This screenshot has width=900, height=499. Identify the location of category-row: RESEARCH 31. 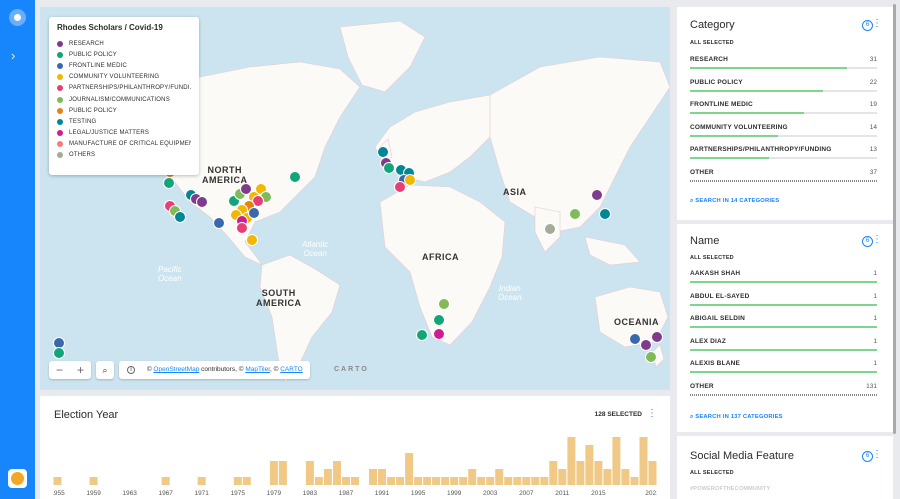
(783, 64).